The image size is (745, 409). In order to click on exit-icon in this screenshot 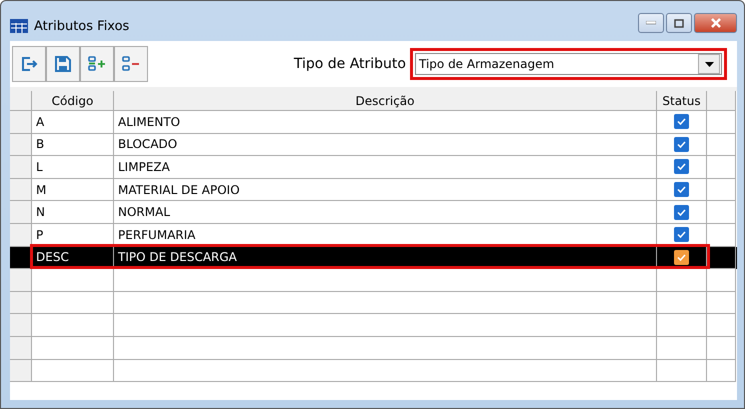, I will do `click(29, 64)`.